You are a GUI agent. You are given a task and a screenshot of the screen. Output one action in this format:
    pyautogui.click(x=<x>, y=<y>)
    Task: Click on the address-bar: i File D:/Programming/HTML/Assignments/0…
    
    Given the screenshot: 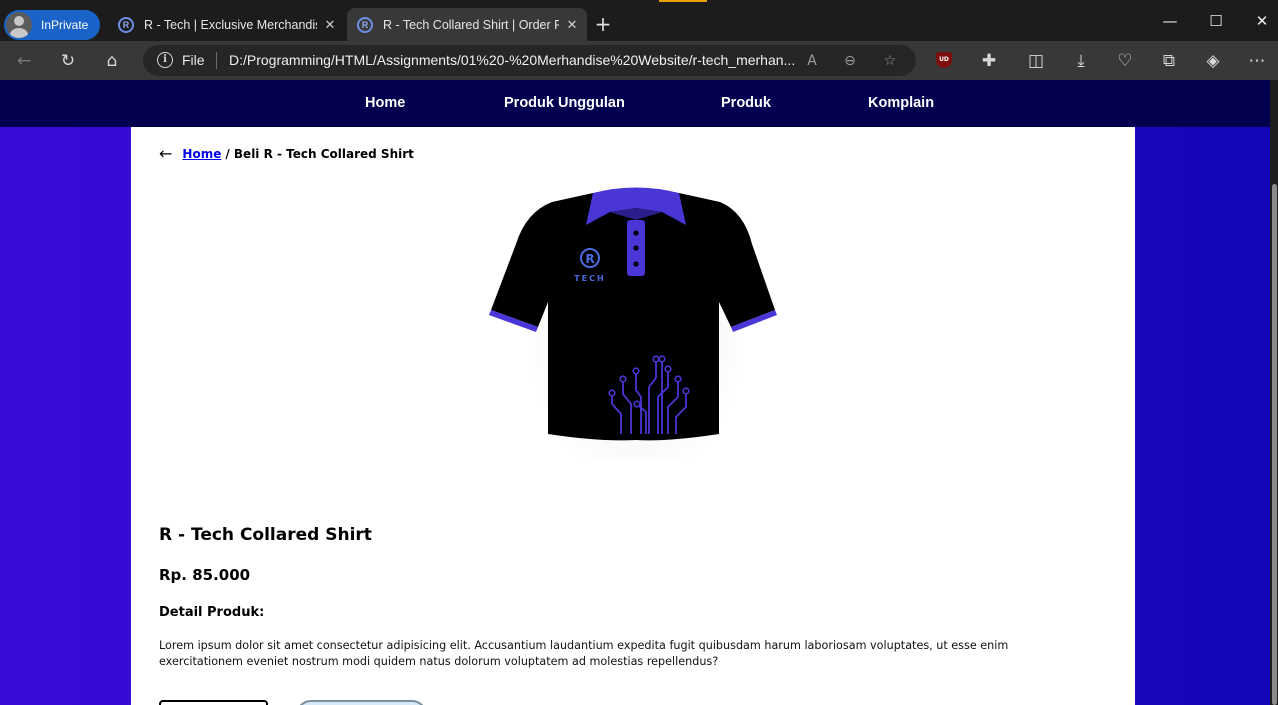 What is the action you would take?
    pyautogui.click(x=529, y=60)
    